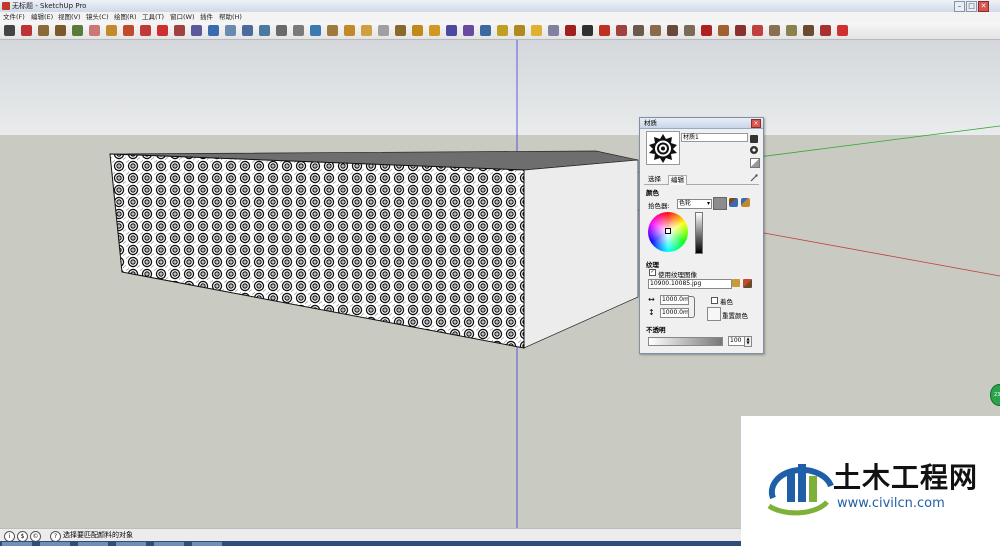  Describe the element at coordinates (162, 30) in the screenshot. I see `rotate-tool-icon` at that location.